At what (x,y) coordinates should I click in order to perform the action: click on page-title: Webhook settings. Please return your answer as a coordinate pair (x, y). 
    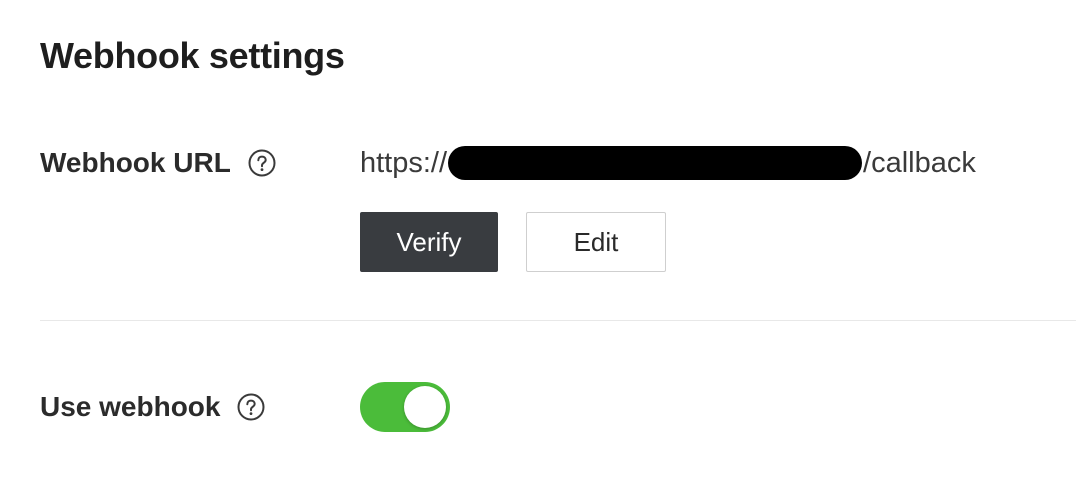
    Looking at the image, I should click on (192, 55).